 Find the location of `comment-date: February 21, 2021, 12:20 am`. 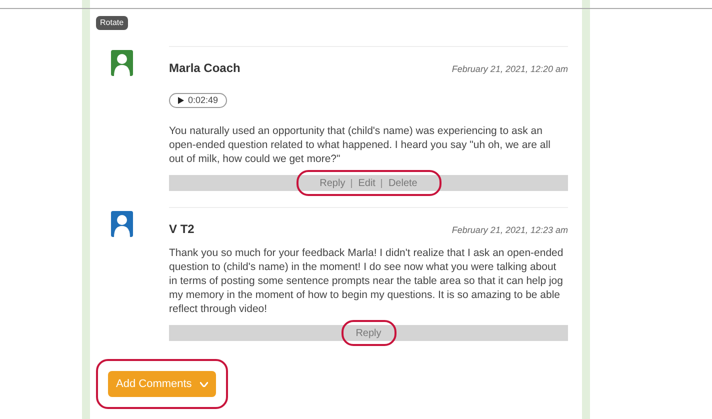

comment-date: February 21, 2021, 12:20 am is located at coordinates (510, 69).